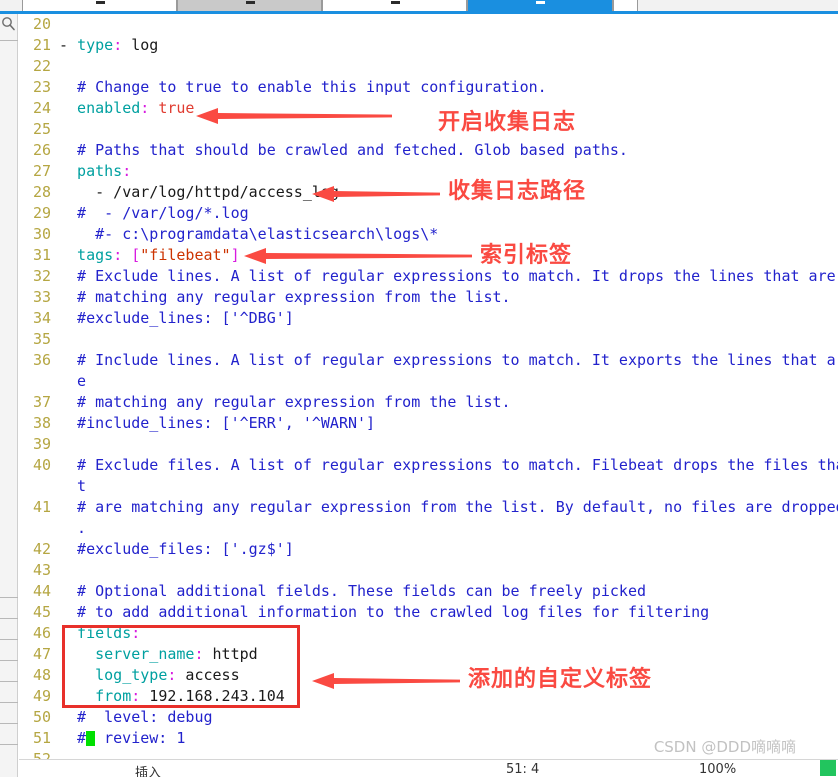  I want to click on line-text: # - /var/log/*.log, so click(154, 213).